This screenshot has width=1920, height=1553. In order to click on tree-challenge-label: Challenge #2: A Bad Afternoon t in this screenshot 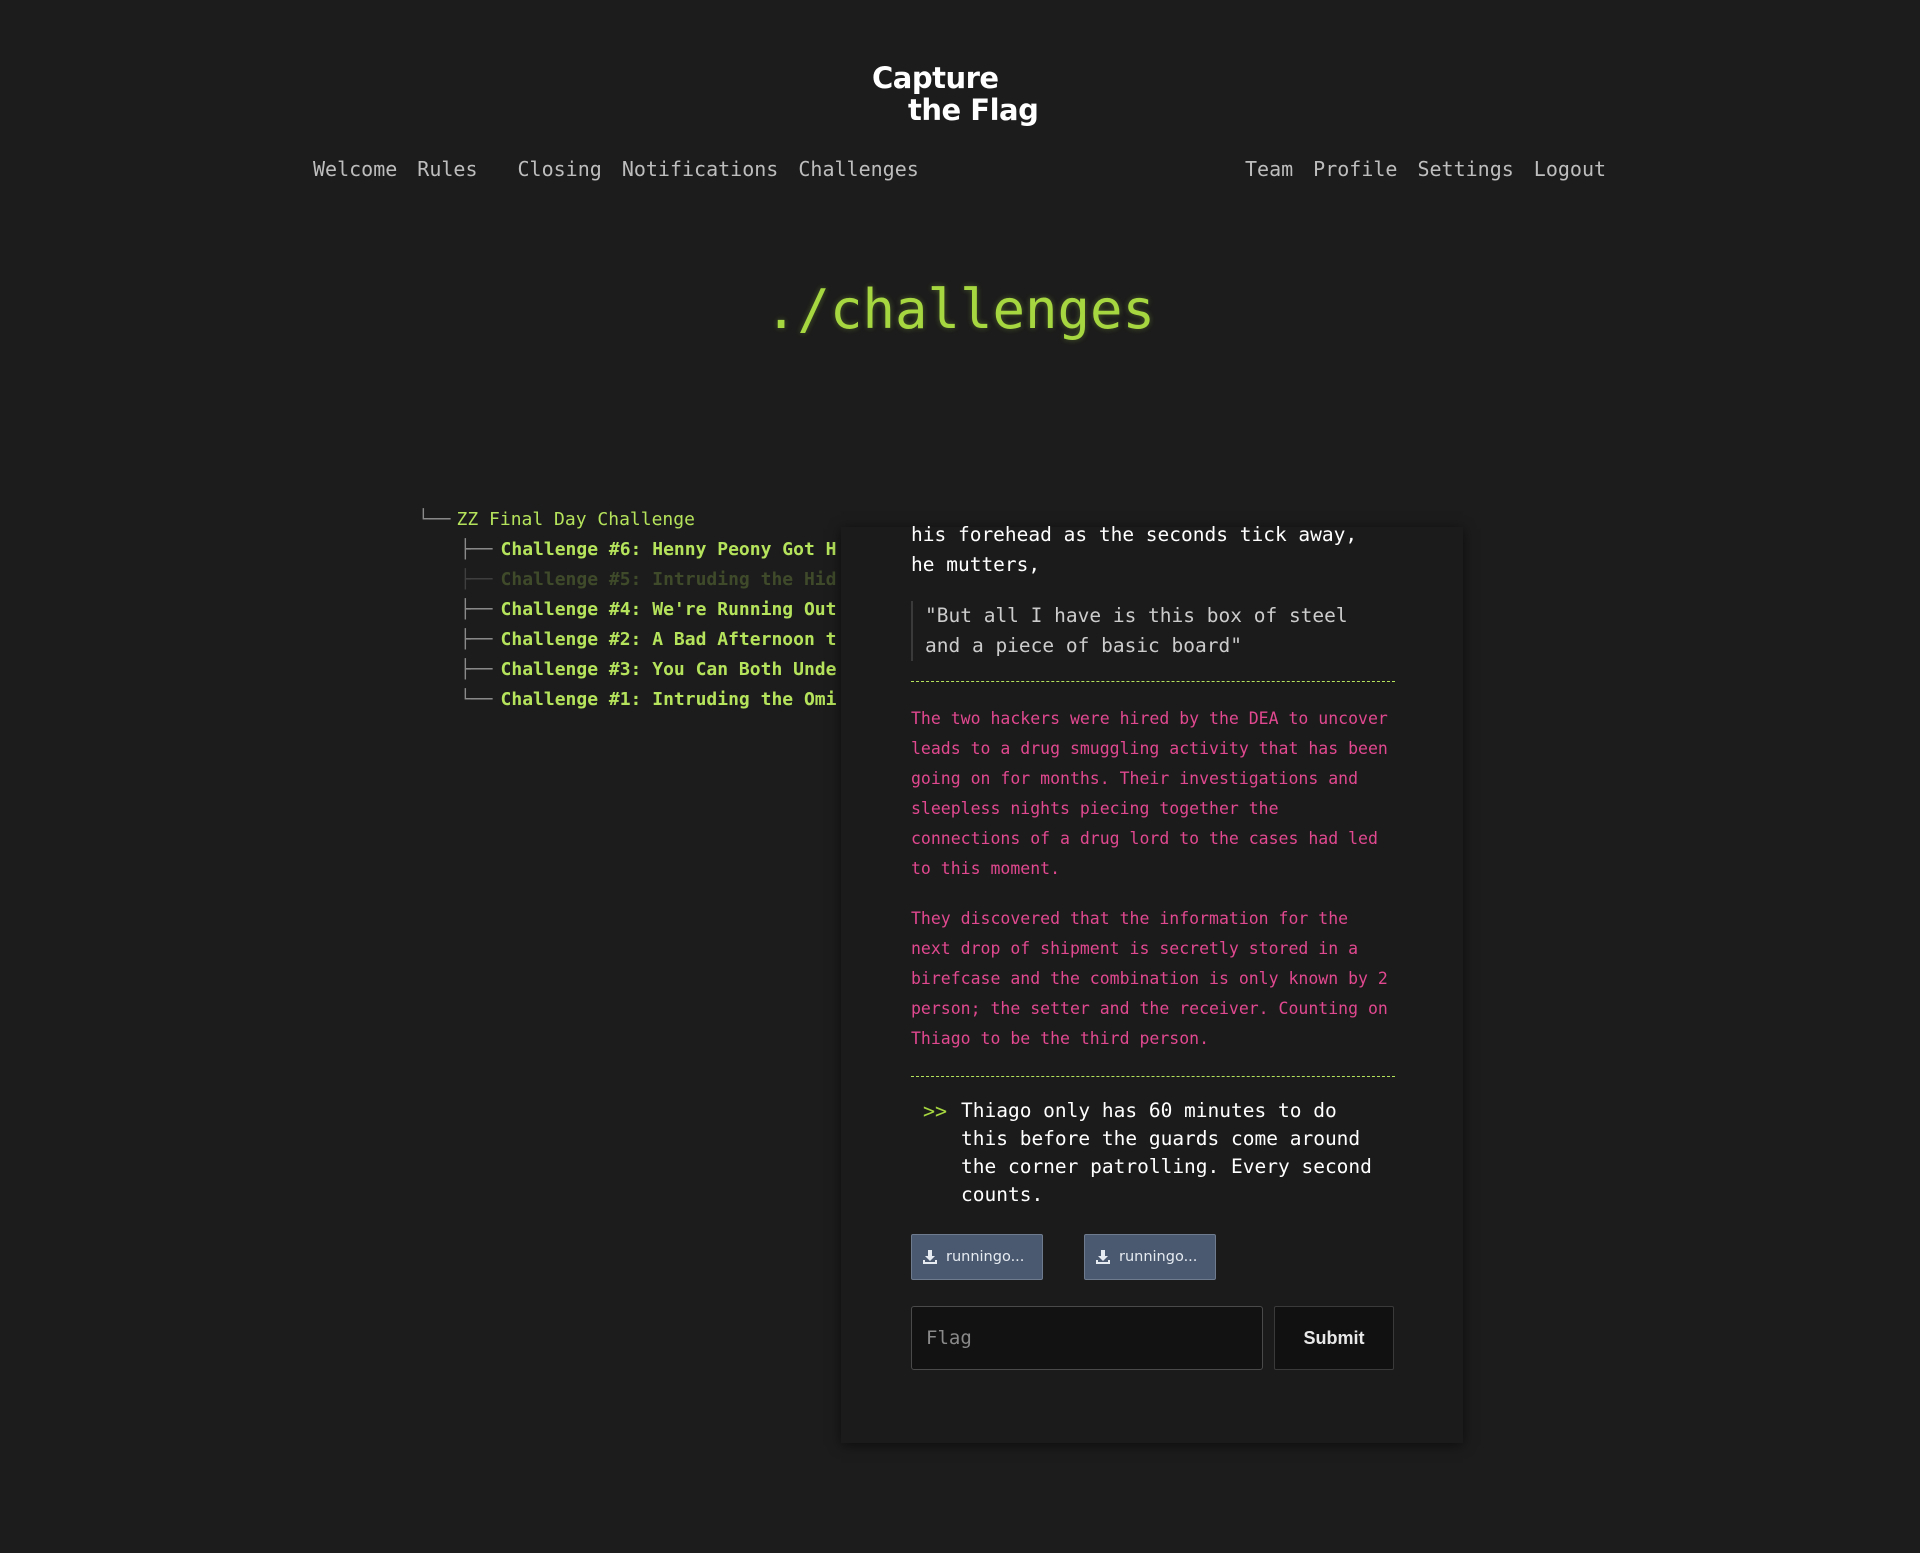, I will do `click(668, 639)`.